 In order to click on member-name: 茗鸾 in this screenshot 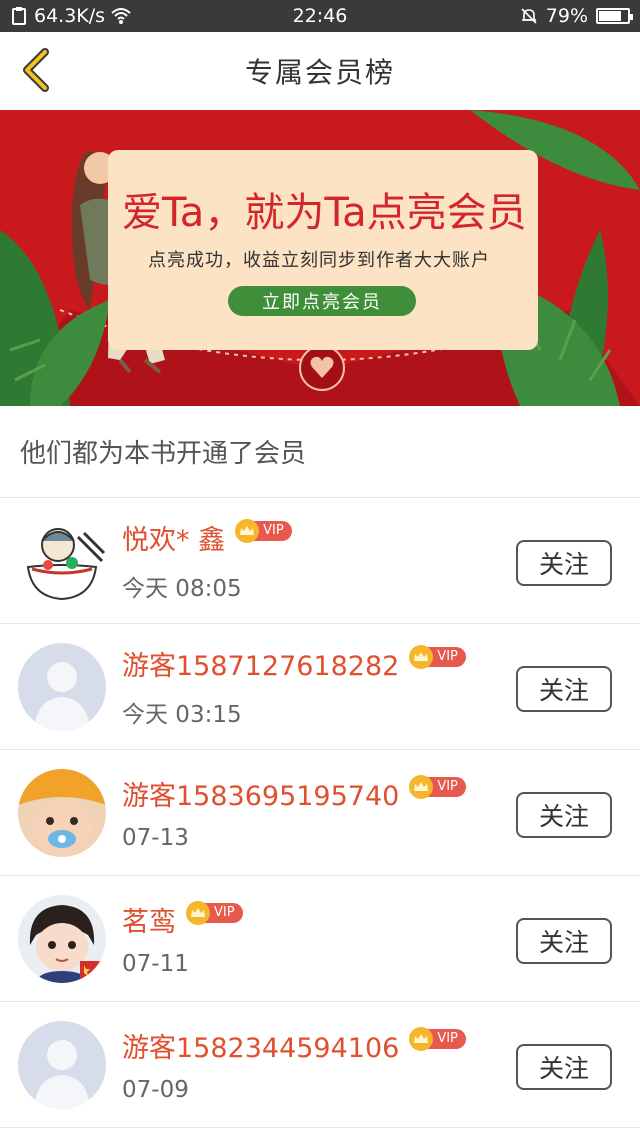, I will do `click(149, 919)`.